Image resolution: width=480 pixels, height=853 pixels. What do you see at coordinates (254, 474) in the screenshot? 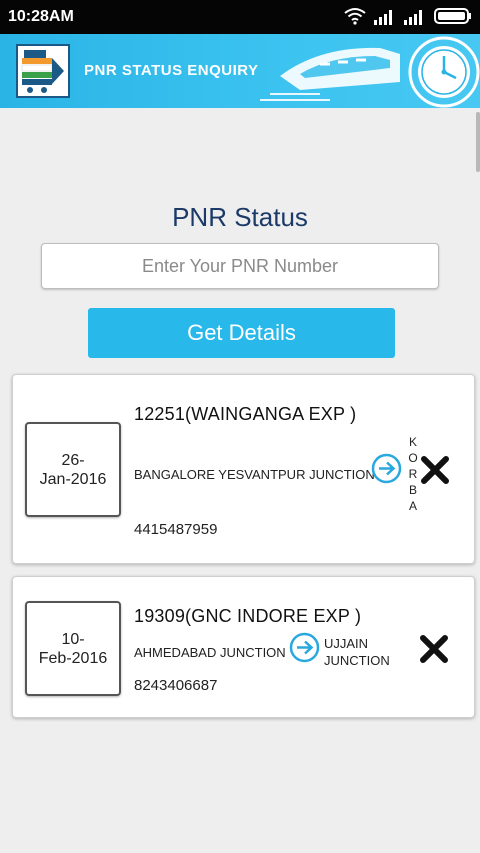
I see `from-station: BANGALORE YESVANTPUR JUNCTION` at bounding box center [254, 474].